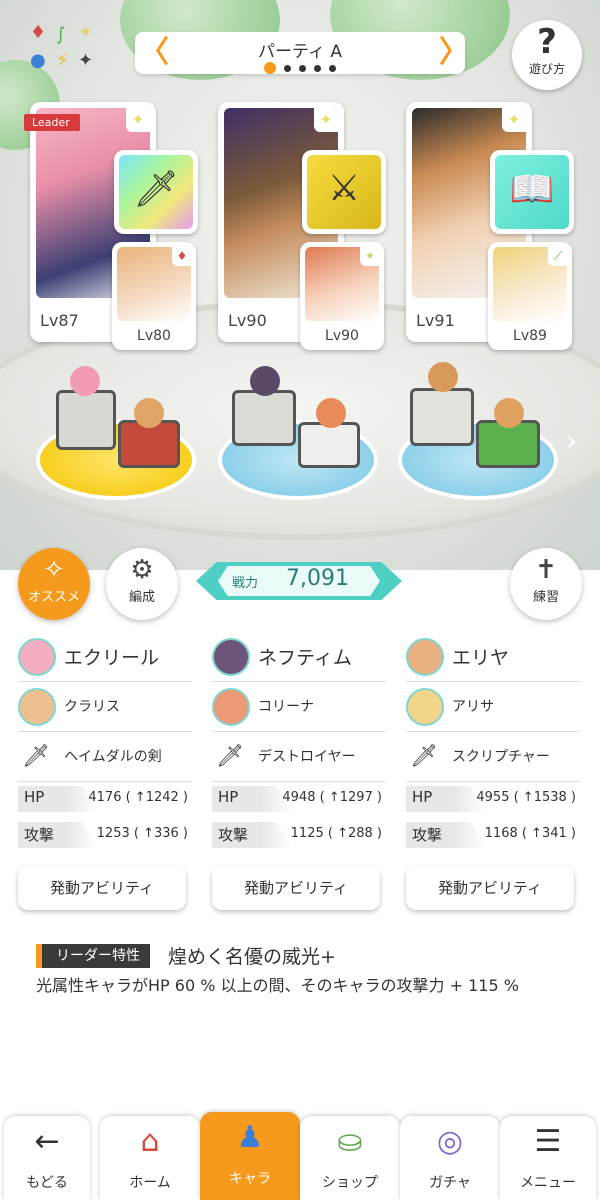  What do you see at coordinates (342, 336) in the screenshot?
I see `sub-member-level: Lv90` at bounding box center [342, 336].